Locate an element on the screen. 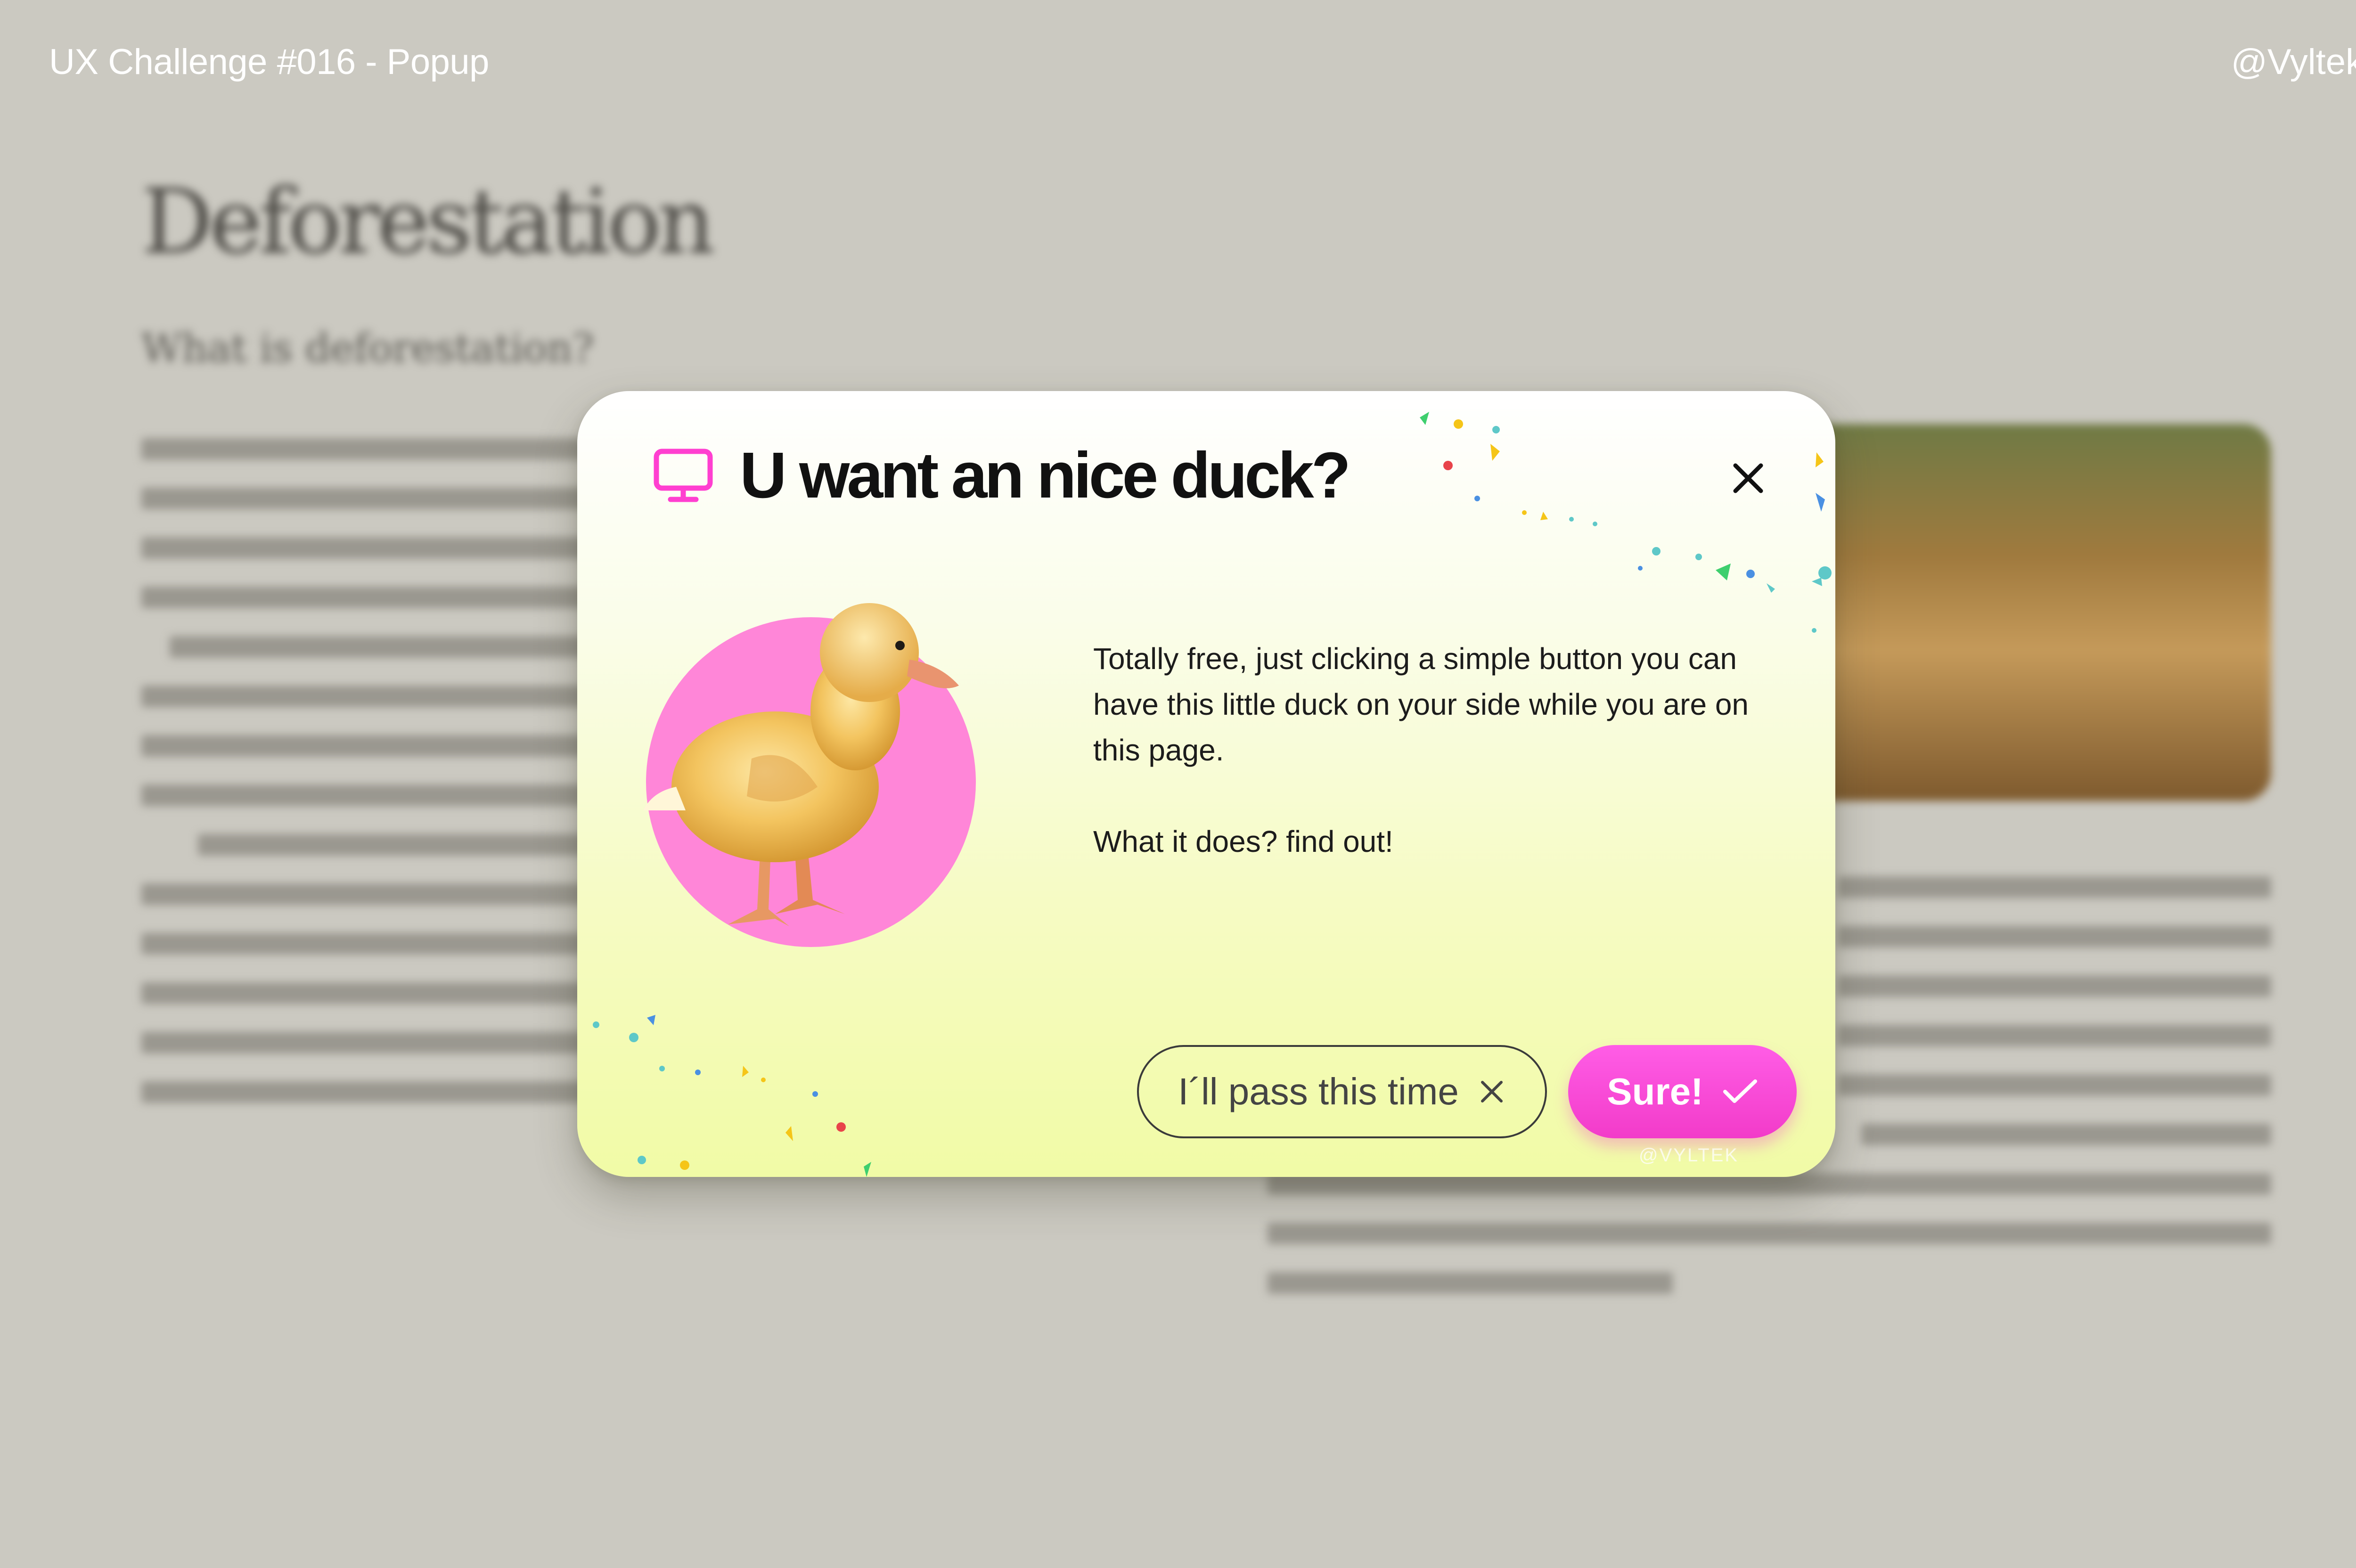 This screenshot has width=2356, height=1568. article-photo is located at coordinates (2023, 612).